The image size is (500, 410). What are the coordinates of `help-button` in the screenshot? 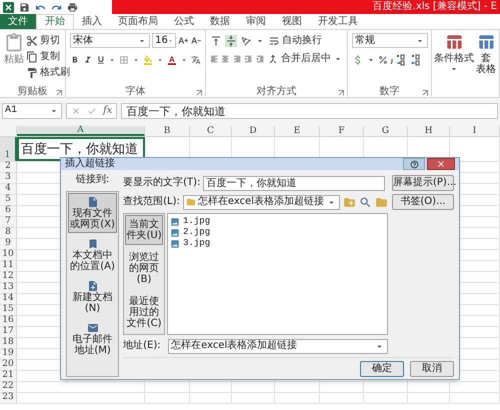 It's located at (414, 164).